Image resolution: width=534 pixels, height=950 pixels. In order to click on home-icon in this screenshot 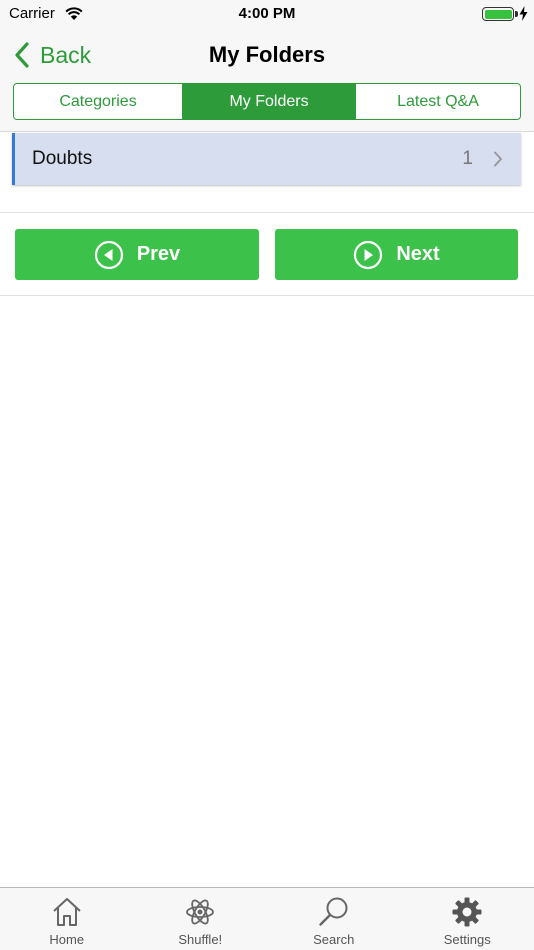, I will do `click(67, 912)`.